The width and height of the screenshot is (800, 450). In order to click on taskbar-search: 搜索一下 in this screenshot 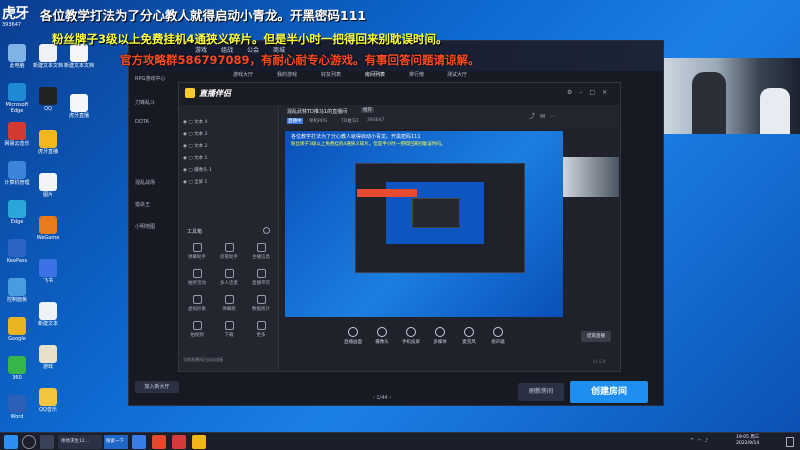, I will do `click(116, 442)`.